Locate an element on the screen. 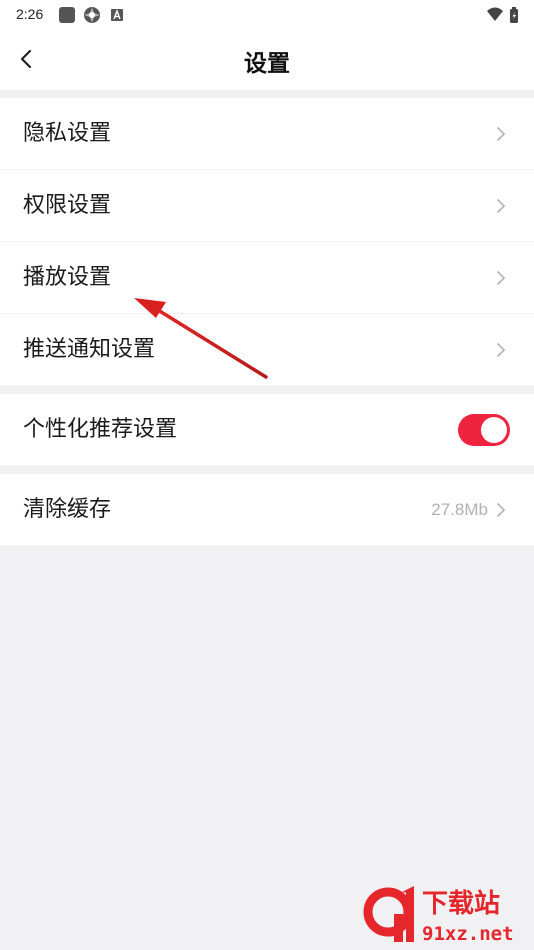 Image resolution: width=534 pixels, height=950 pixels. watermark-logo: 下载站 91xz.net is located at coordinates (438, 915).